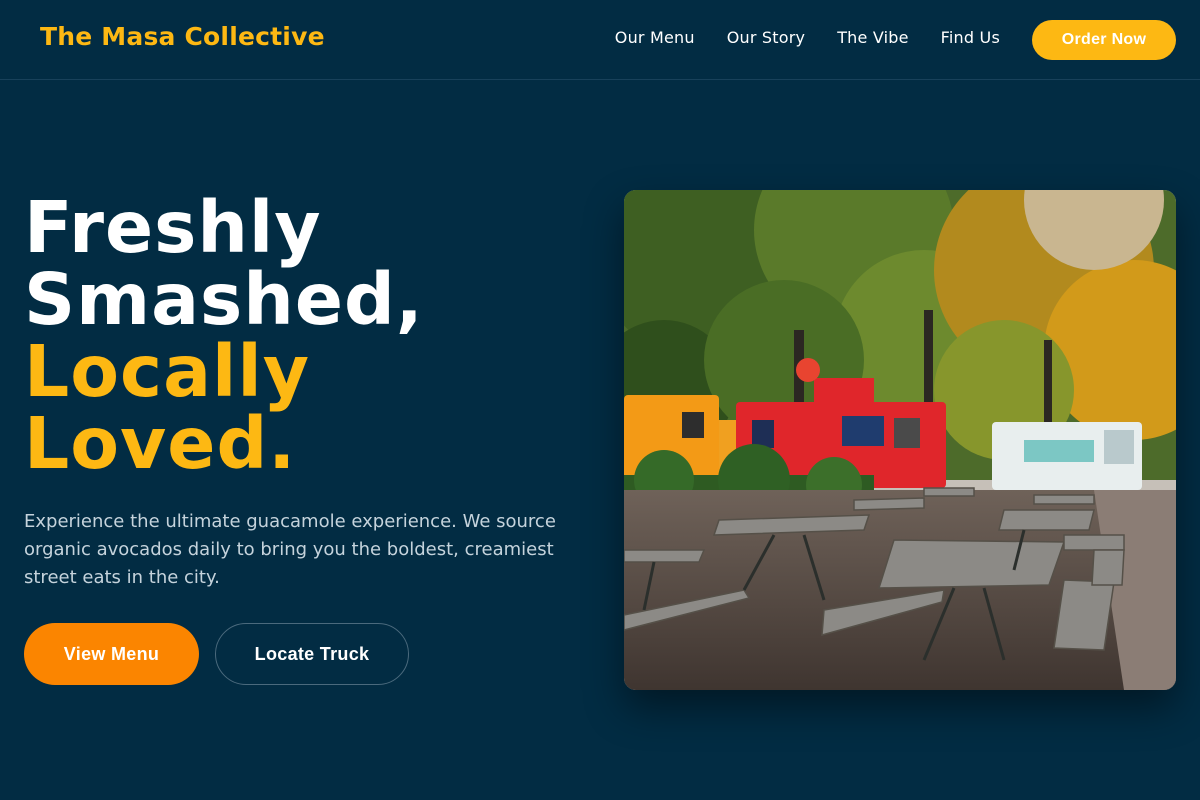 This screenshot has width=1200, height=800. What do you see at coordinates (970, 37) in the screenshot?
I see `nav-link-find-us: Find Us` at bounding box center [970, 37].